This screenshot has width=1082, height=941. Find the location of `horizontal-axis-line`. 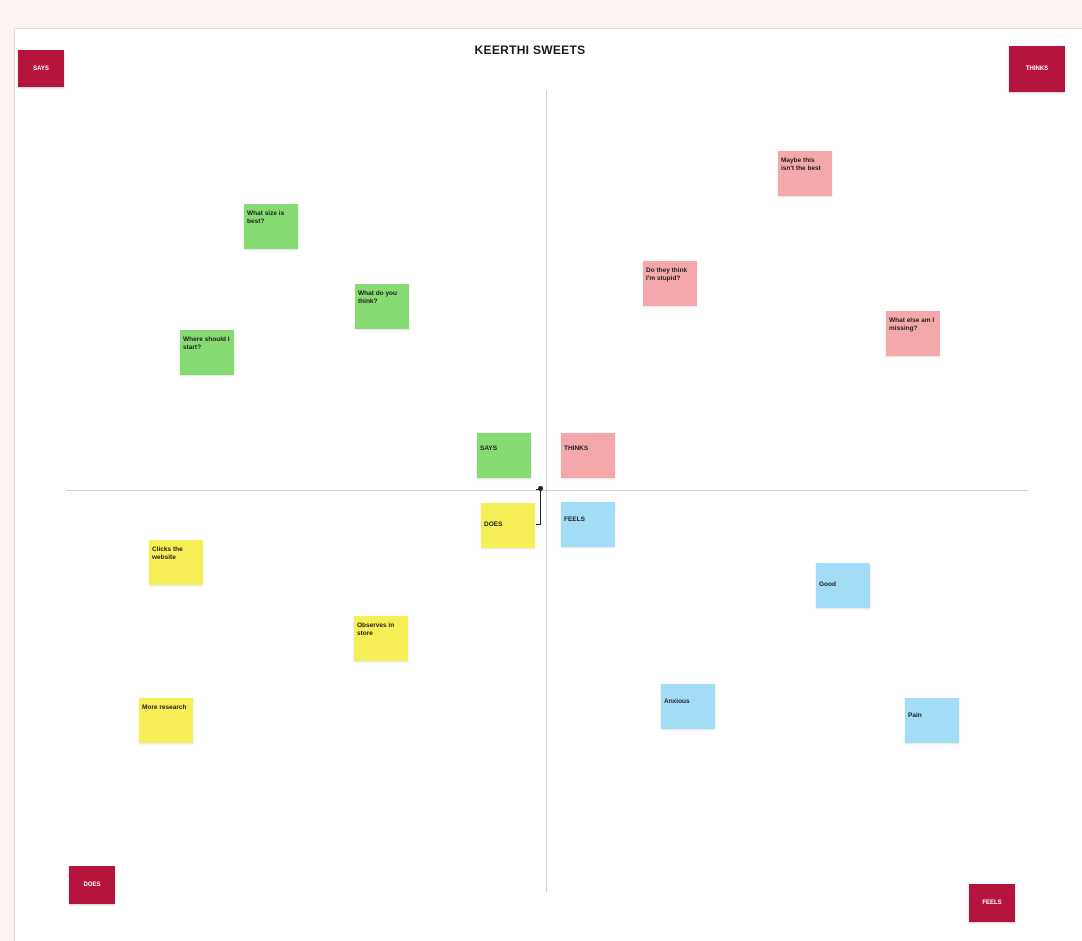

horizontal-axis-line is located at coordinates (547, 490).